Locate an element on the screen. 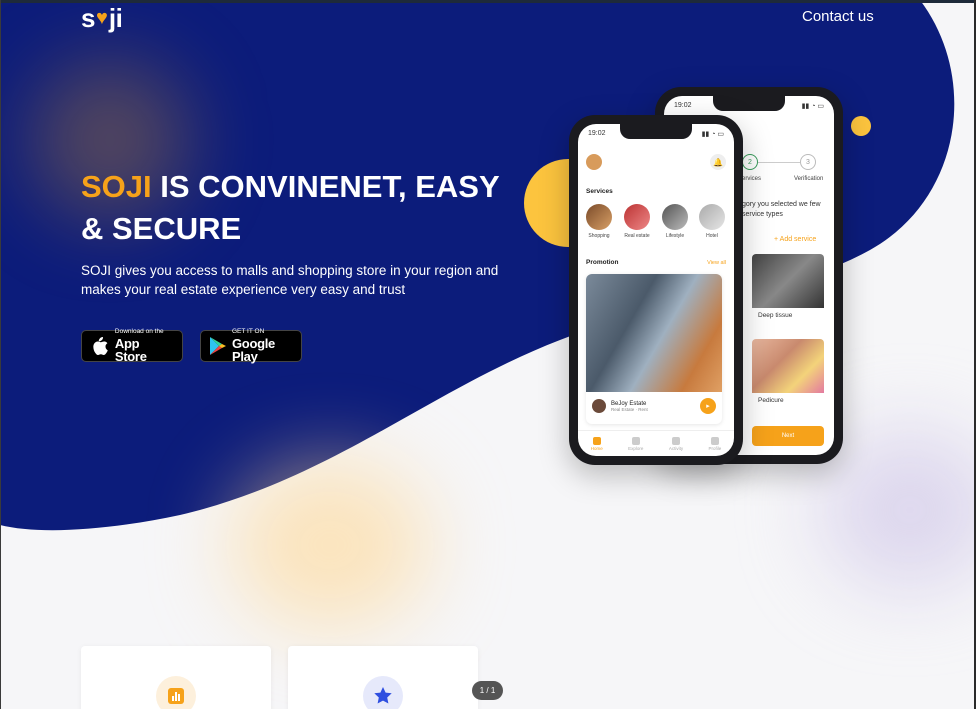 The width and height of the screenshot is (976, 709). view-all-link: View all is located at coordinates (716, 263).